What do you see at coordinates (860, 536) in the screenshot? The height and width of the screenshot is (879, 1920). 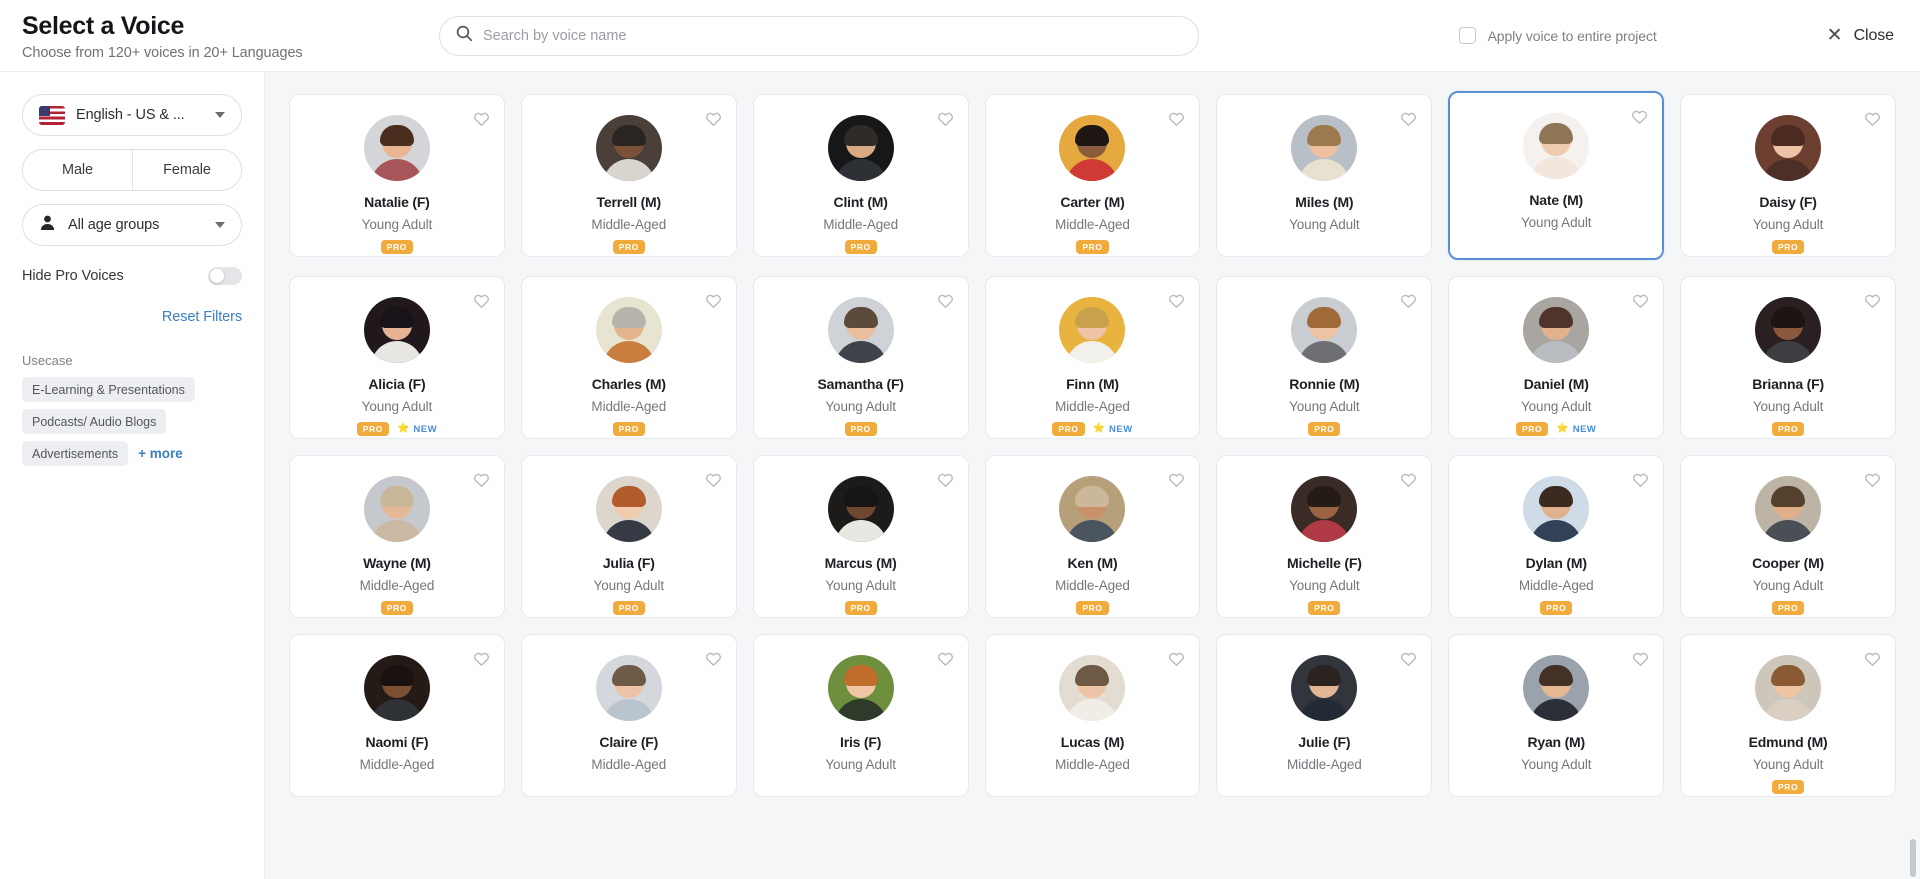 I see `voice-card: Marcus (M) Young Adult PRO` at bounding box center [860, 536].